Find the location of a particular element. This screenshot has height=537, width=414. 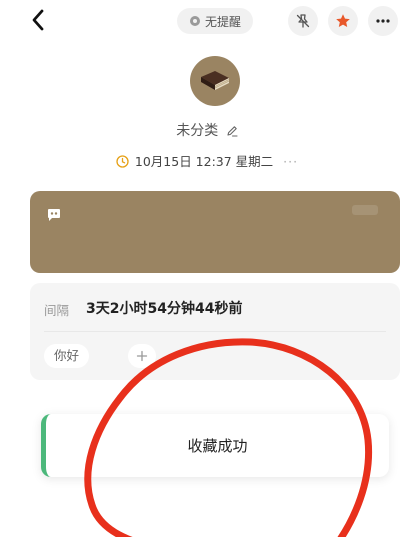

category-name: 未分类 is located at coordinates (197, 131).